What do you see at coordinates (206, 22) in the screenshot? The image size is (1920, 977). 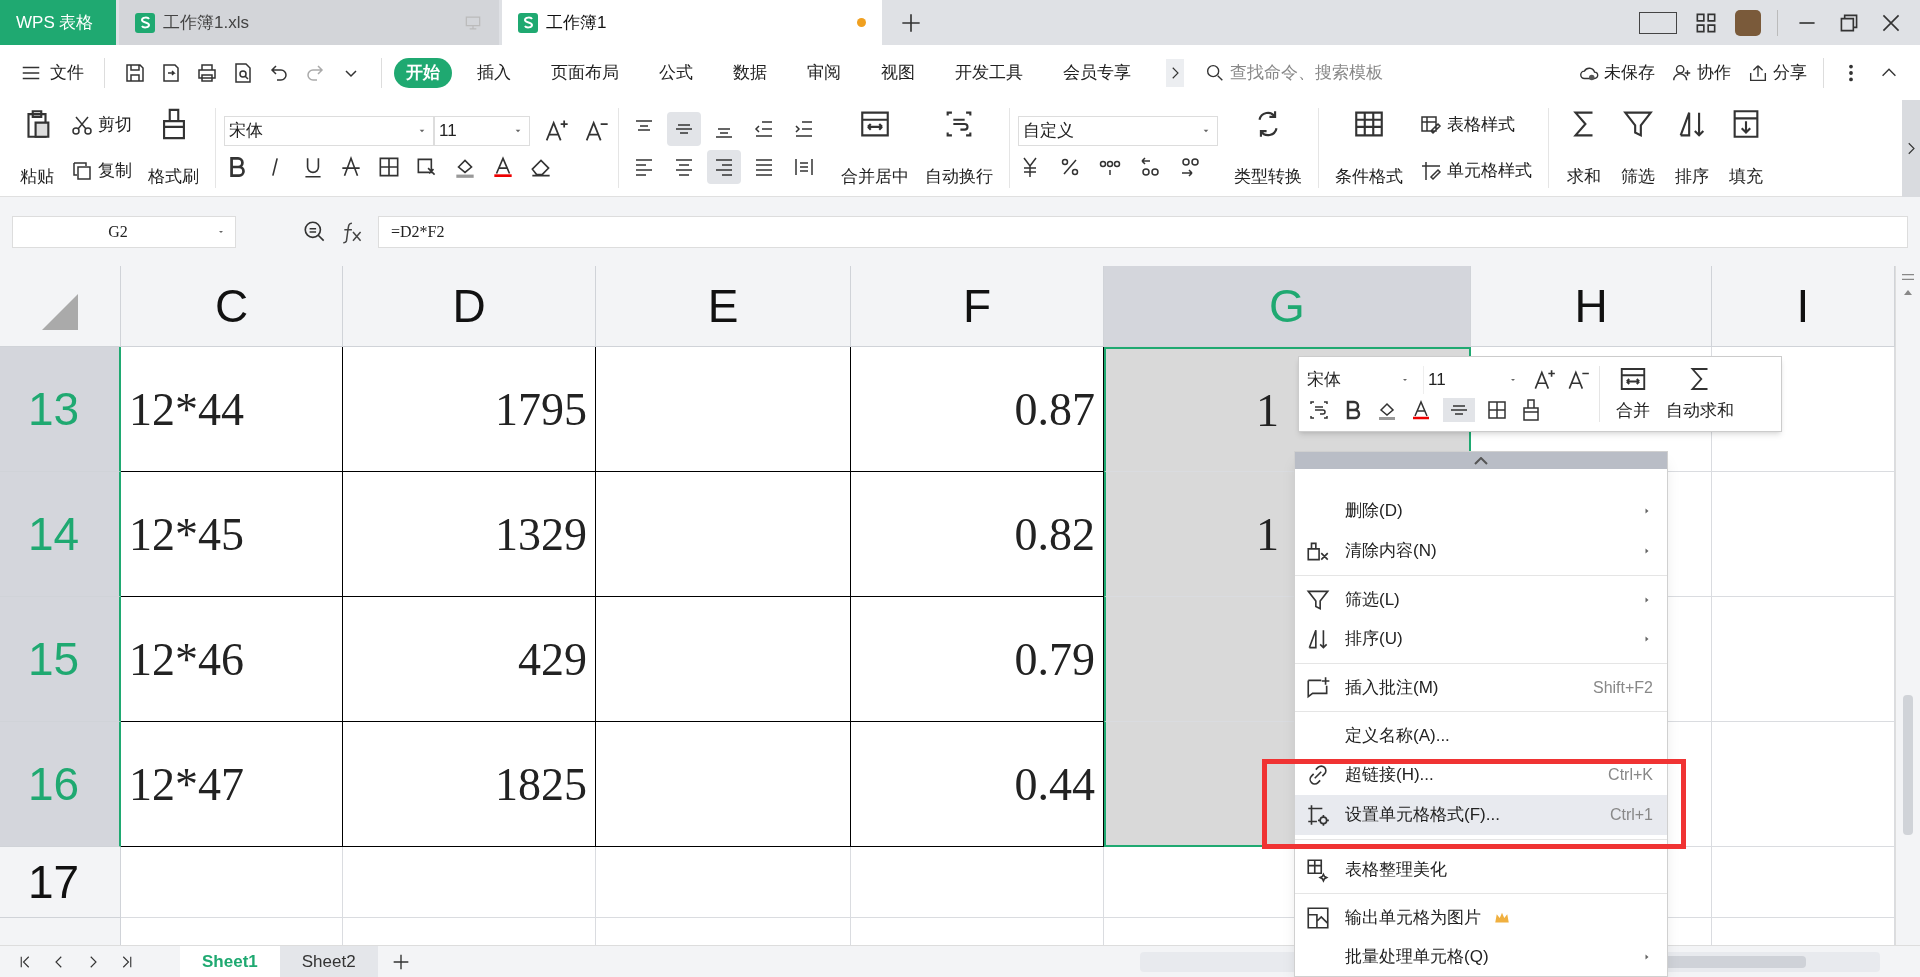 I see `tab-label: 工作簿1.xls` at bounding box center [206, 22].